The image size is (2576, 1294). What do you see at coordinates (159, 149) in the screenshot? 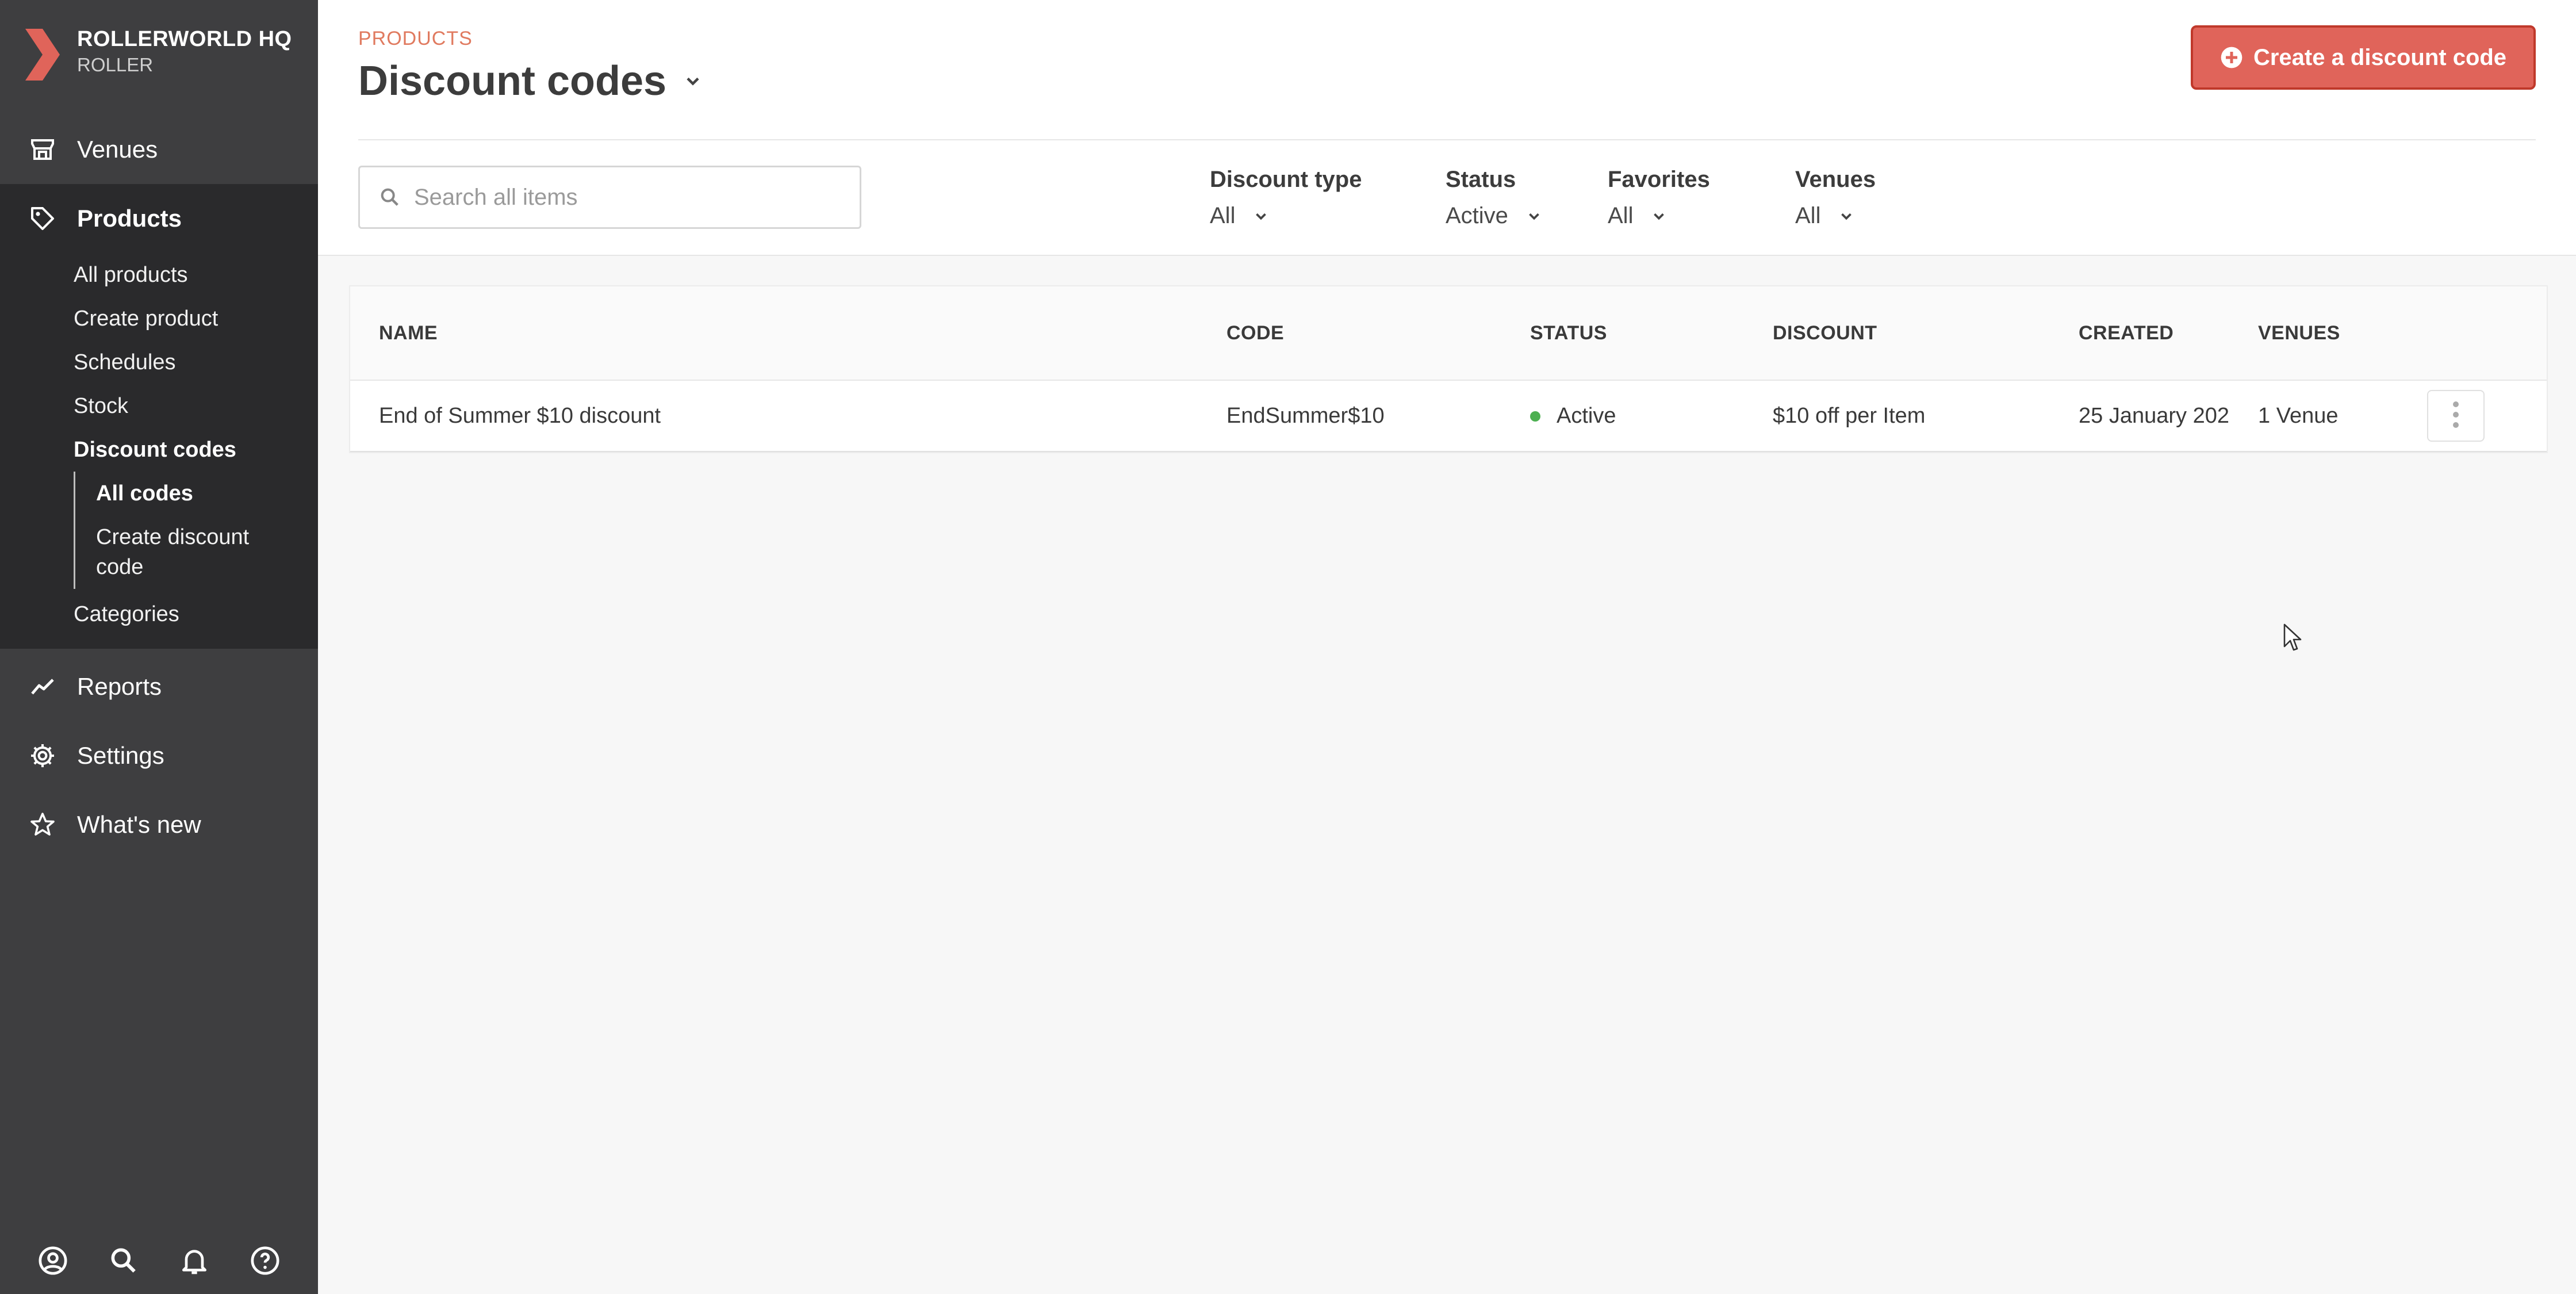
I see `sidebar-item-venues: Venues` at bounding box center [159, 149].